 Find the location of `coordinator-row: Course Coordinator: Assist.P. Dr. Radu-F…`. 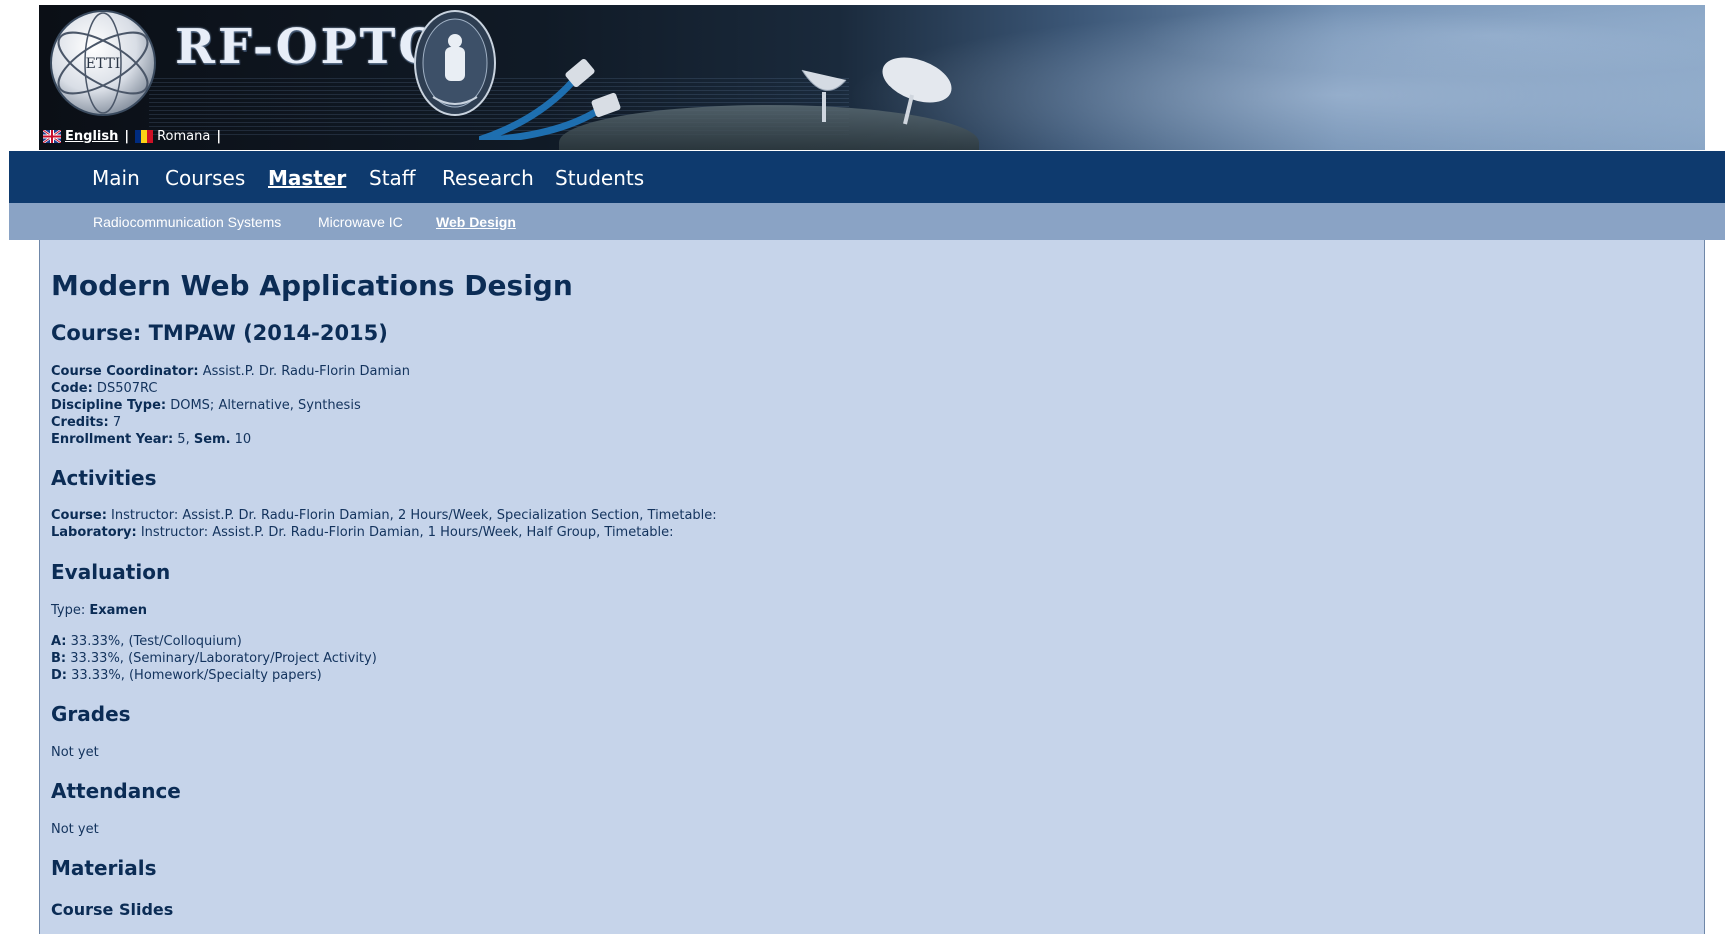

coordinator-row: Course Coordinator: Assist.P. Dr. Radu-F… is located at coordinates (230, 371).